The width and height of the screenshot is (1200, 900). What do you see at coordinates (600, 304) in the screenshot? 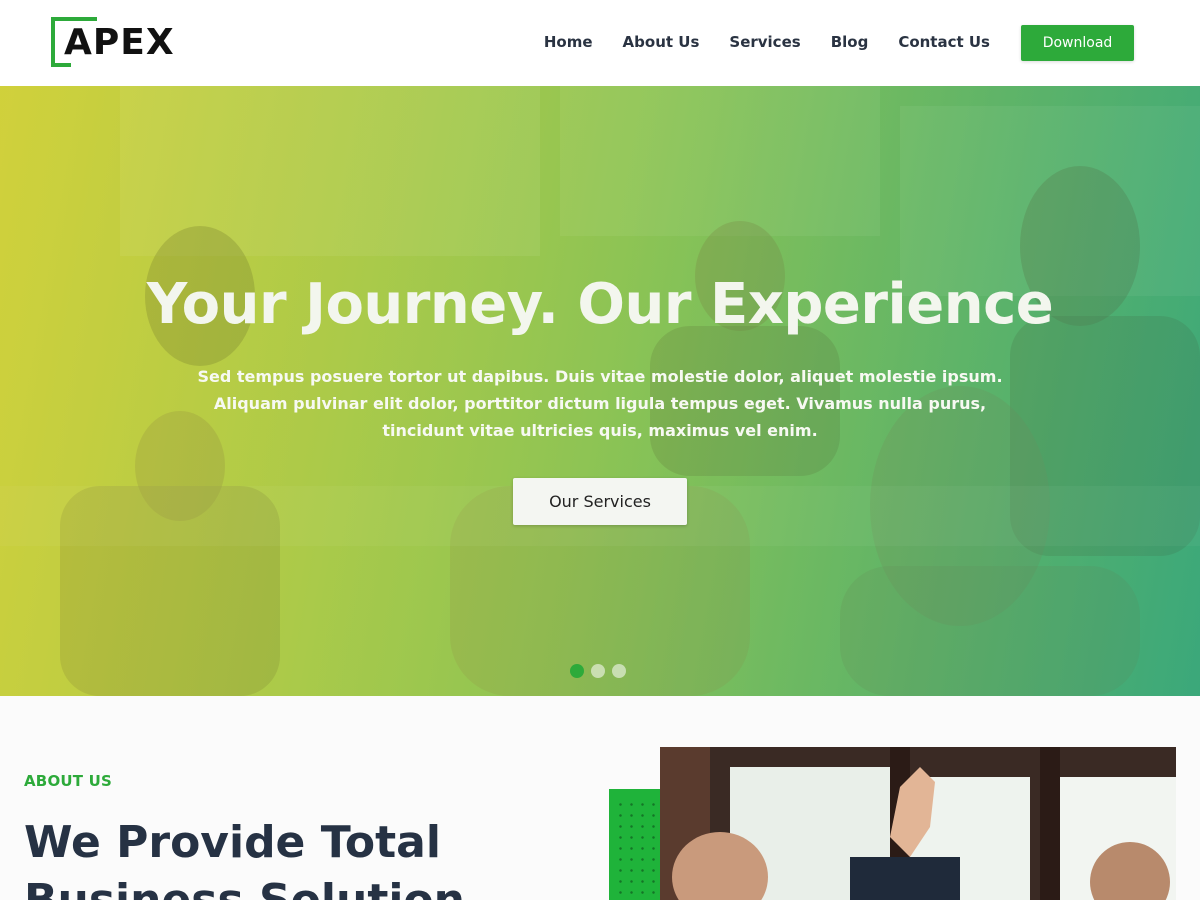
I see `hero-title: Your Journey. Our Experience` at bounding box center [600, 304].